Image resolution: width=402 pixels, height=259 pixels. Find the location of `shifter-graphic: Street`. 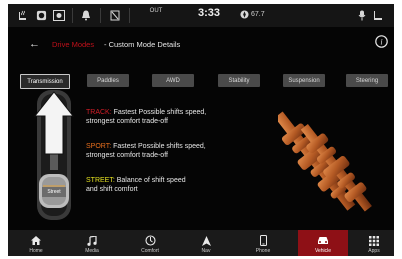

shifter-graphic: Street is located at coordinates (54, 160).